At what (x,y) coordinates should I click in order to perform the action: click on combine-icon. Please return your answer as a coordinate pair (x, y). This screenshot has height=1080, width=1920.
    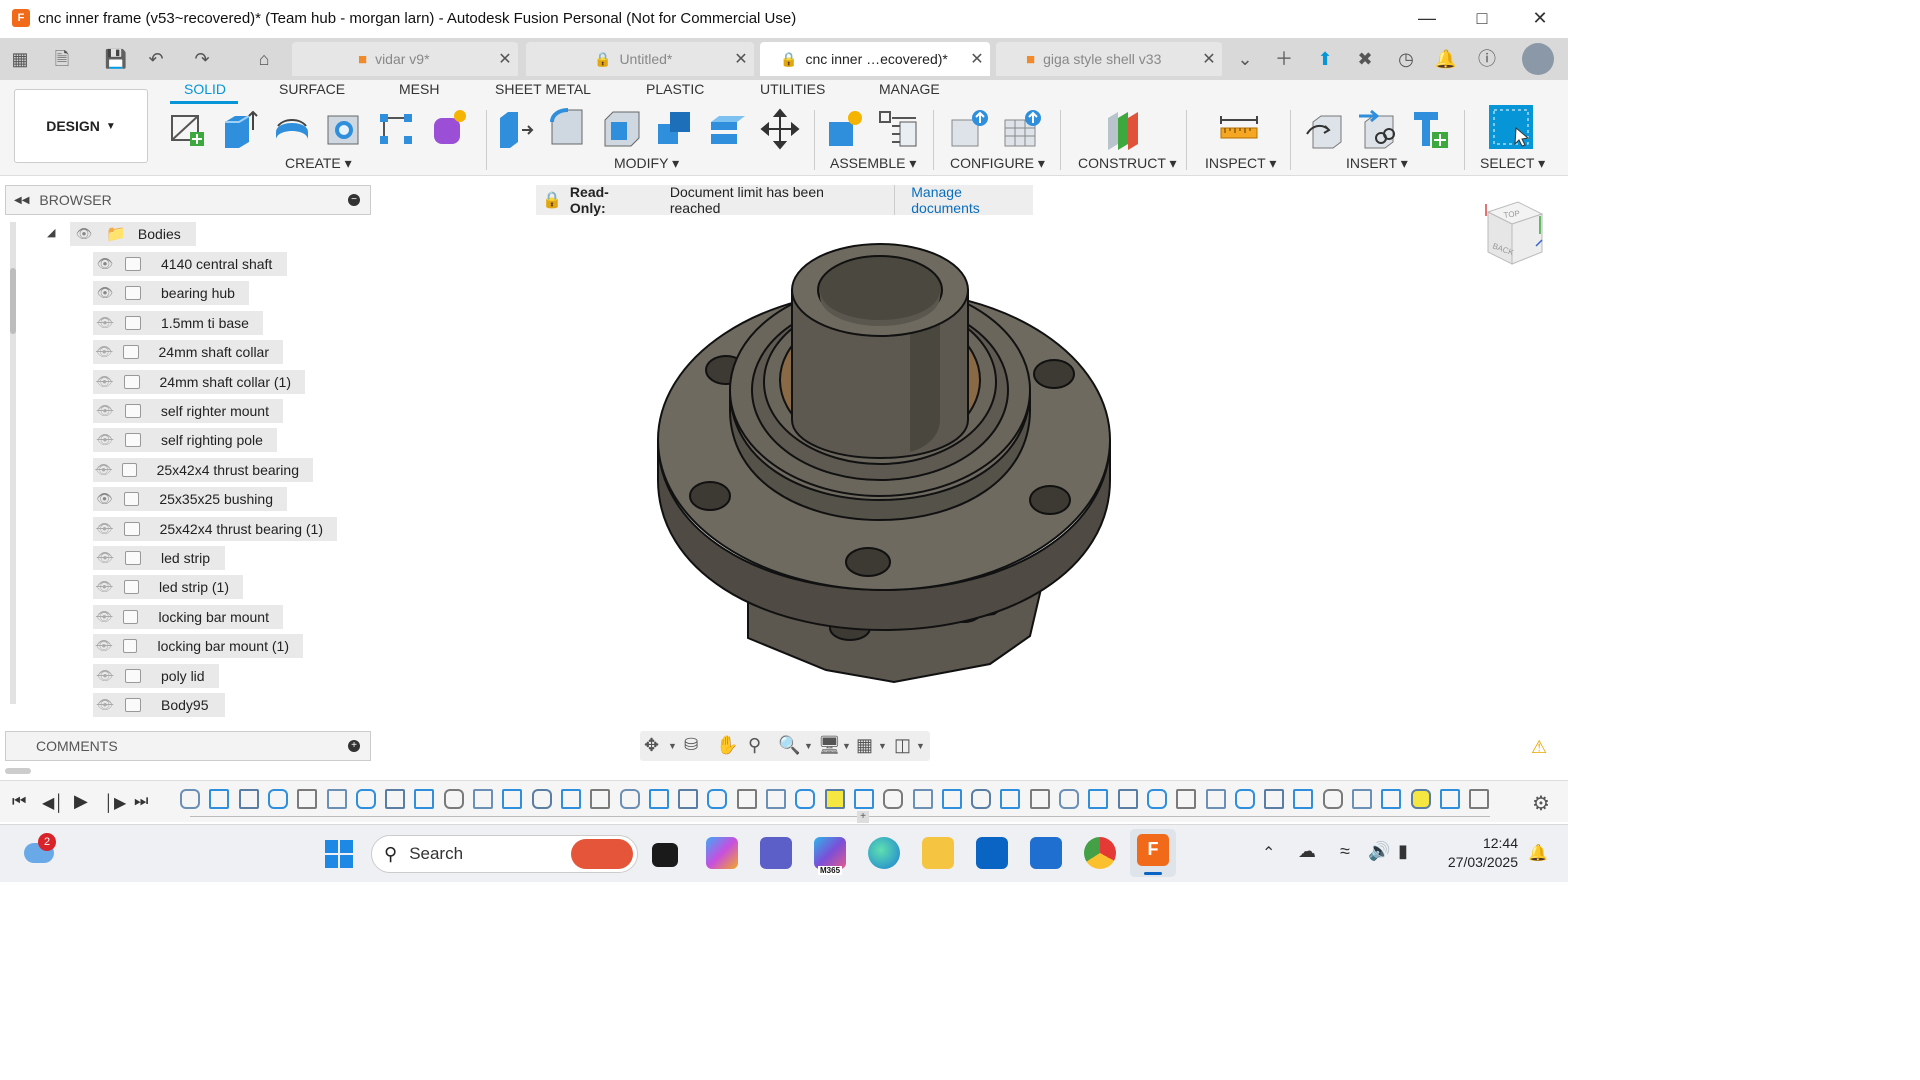
    Looking at the image, I should click on (674, 129).